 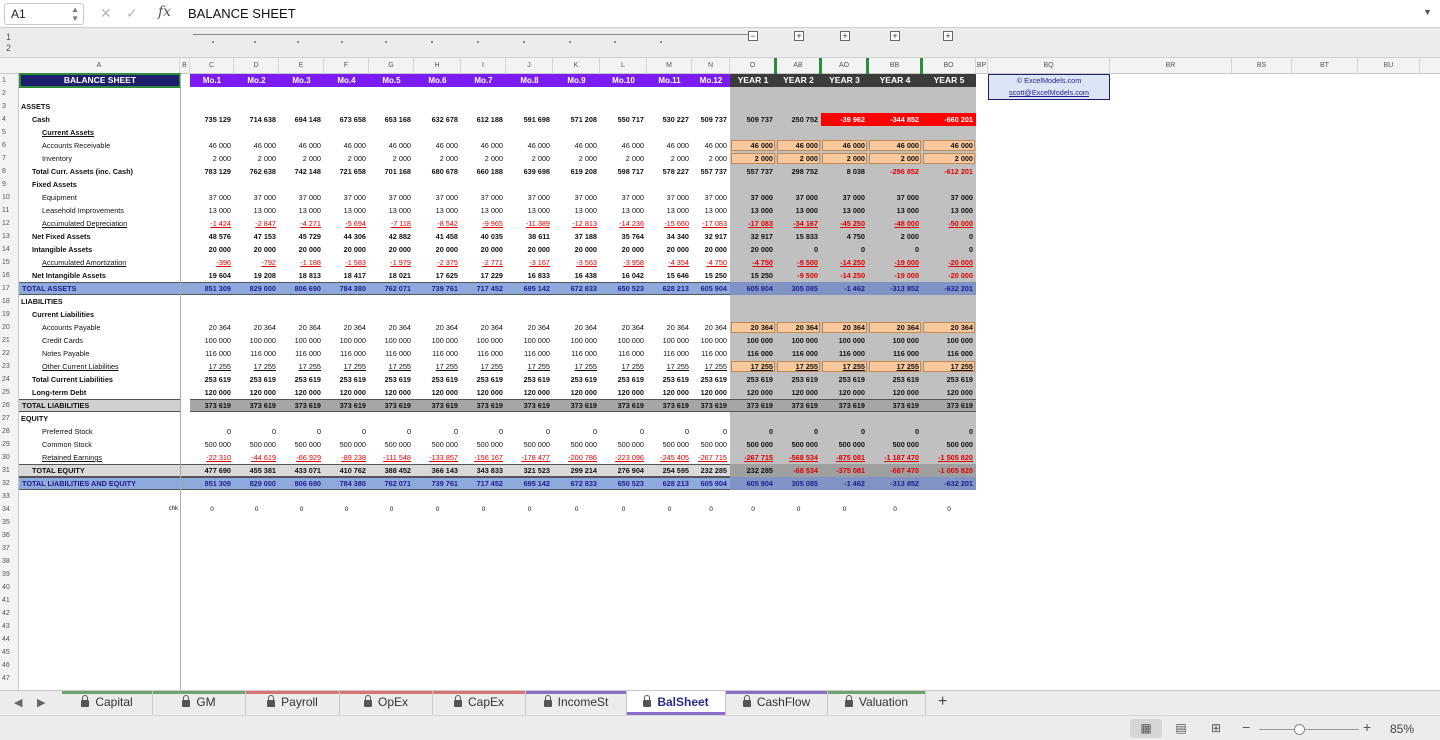 I want to click on row-header: 30, so click(x=9, y=457).